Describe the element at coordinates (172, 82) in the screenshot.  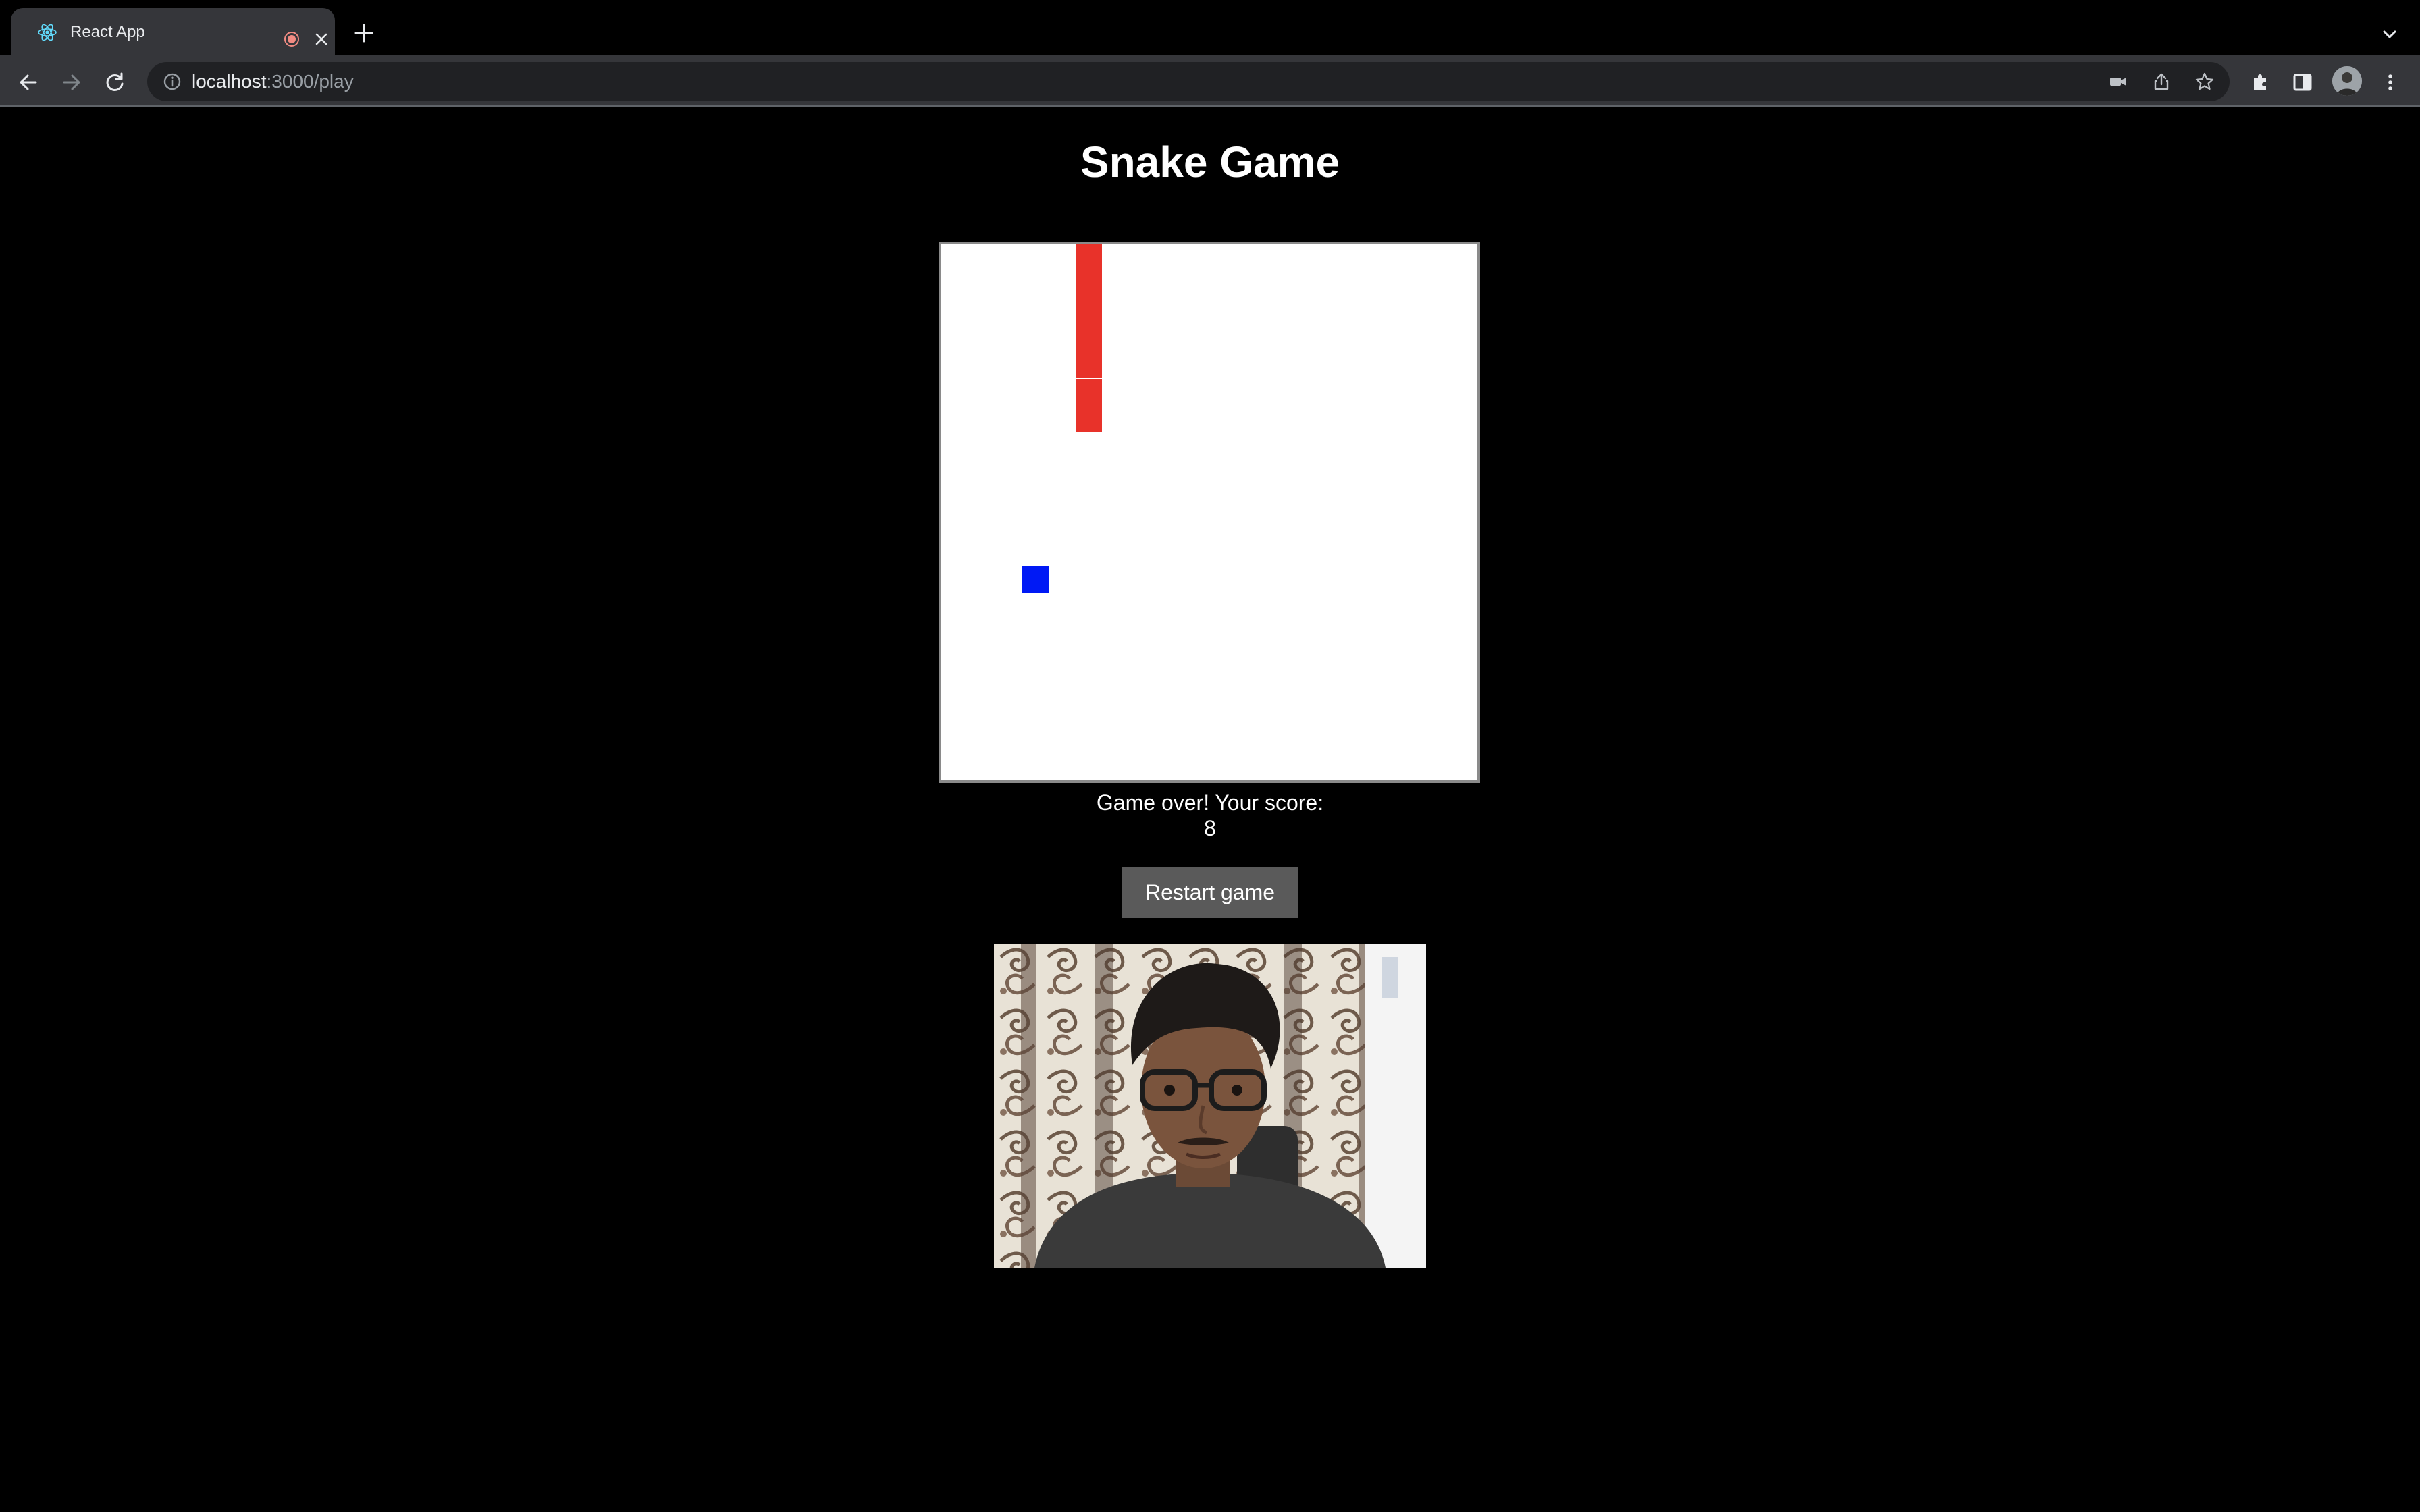
I see `site-info-icon` at that location.